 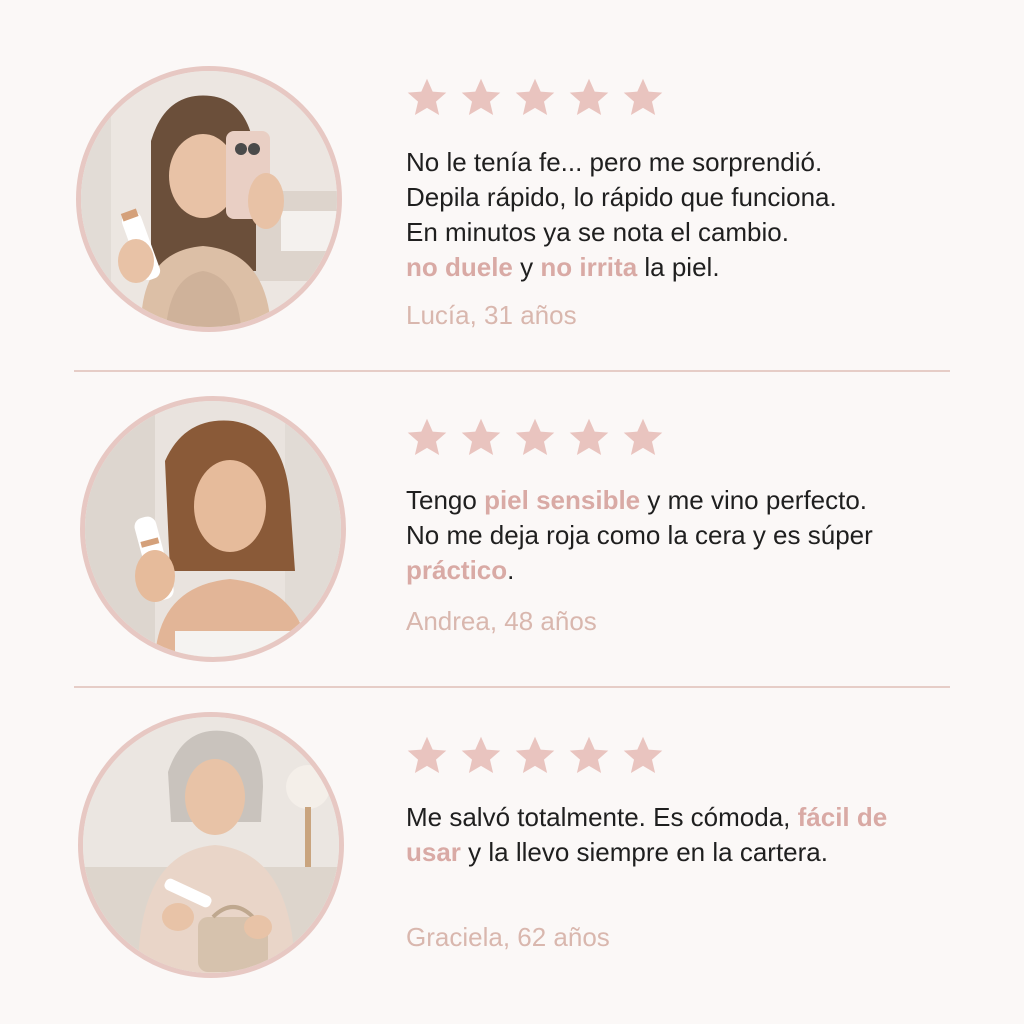 What do you see at coordinates (511, 570) in the screenshot?
I see `review-text-part: .` at bounding box center [511, 570].